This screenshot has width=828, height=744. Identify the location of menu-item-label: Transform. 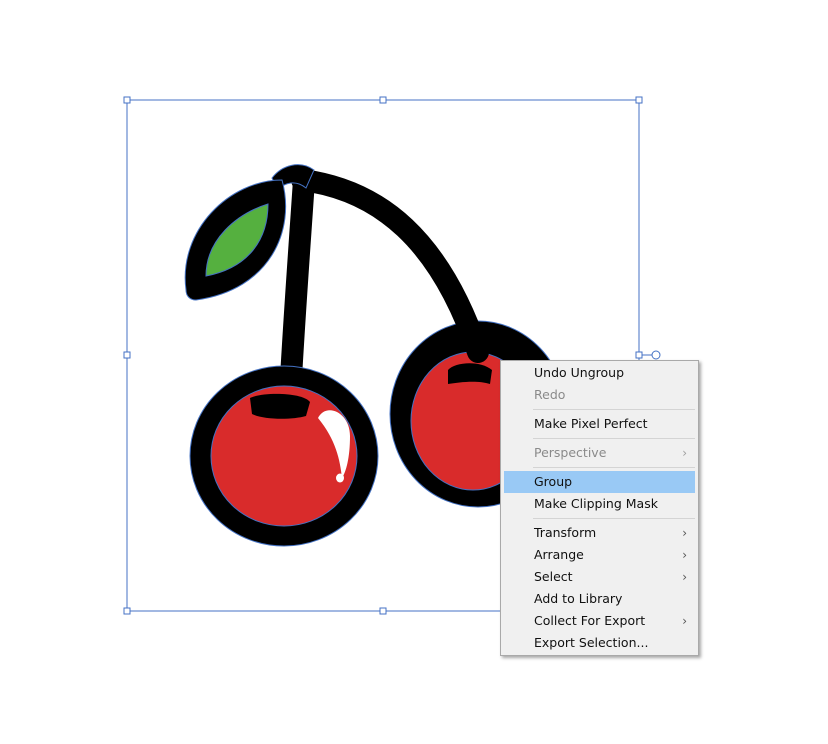
(565, 532).